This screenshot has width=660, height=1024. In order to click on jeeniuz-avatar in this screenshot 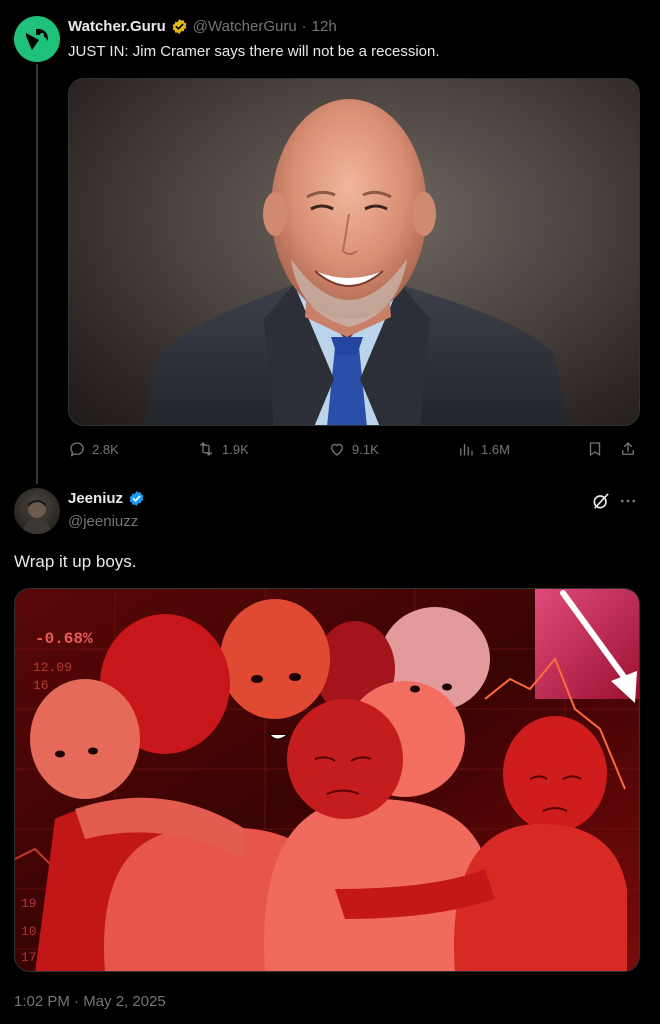, I will do `click(37, 511)`.